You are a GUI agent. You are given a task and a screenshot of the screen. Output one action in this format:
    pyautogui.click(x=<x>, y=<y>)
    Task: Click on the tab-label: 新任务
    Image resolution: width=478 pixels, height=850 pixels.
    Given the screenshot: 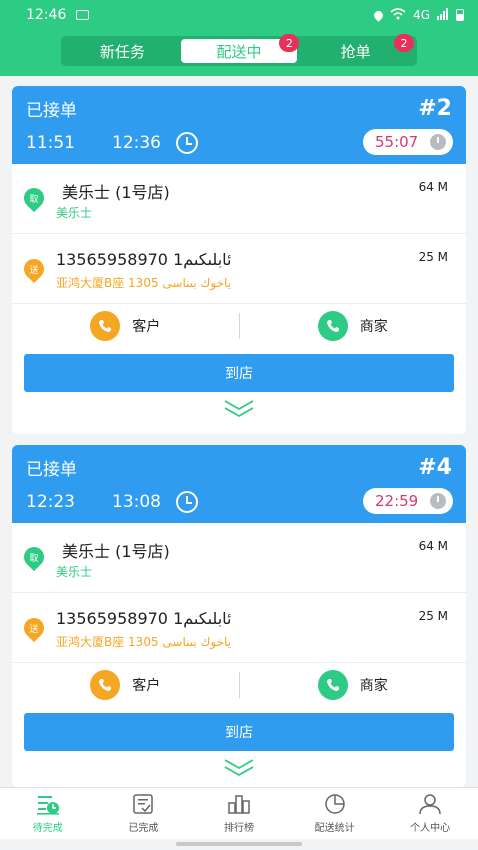 What is the action you would take?
    pyautogui.click(x=122, y=51)
    